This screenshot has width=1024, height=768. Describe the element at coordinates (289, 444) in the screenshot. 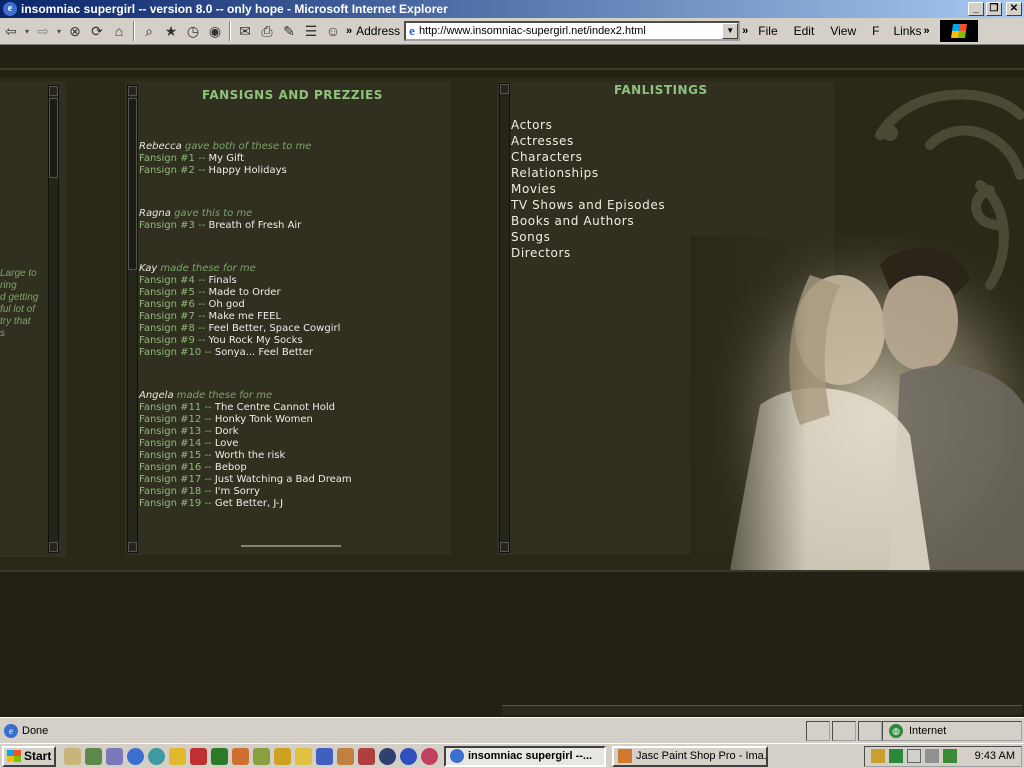

I see `fansign-link: Fansign #14 -- Love` at that location.